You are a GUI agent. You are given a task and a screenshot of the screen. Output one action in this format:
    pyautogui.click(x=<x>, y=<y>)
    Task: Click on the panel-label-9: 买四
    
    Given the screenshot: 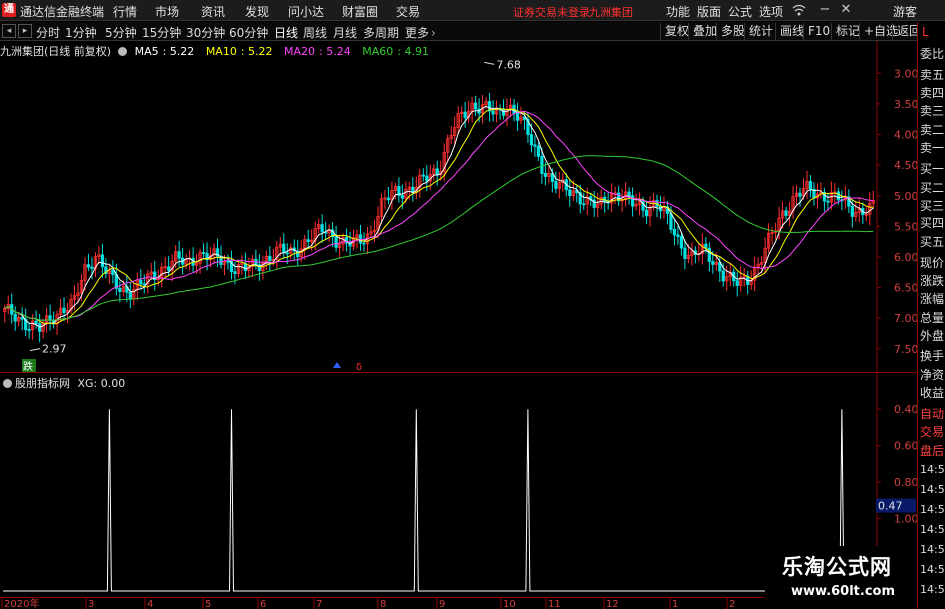 What is the action you would take?
    pyautogui.click(x=932, y=223)
    